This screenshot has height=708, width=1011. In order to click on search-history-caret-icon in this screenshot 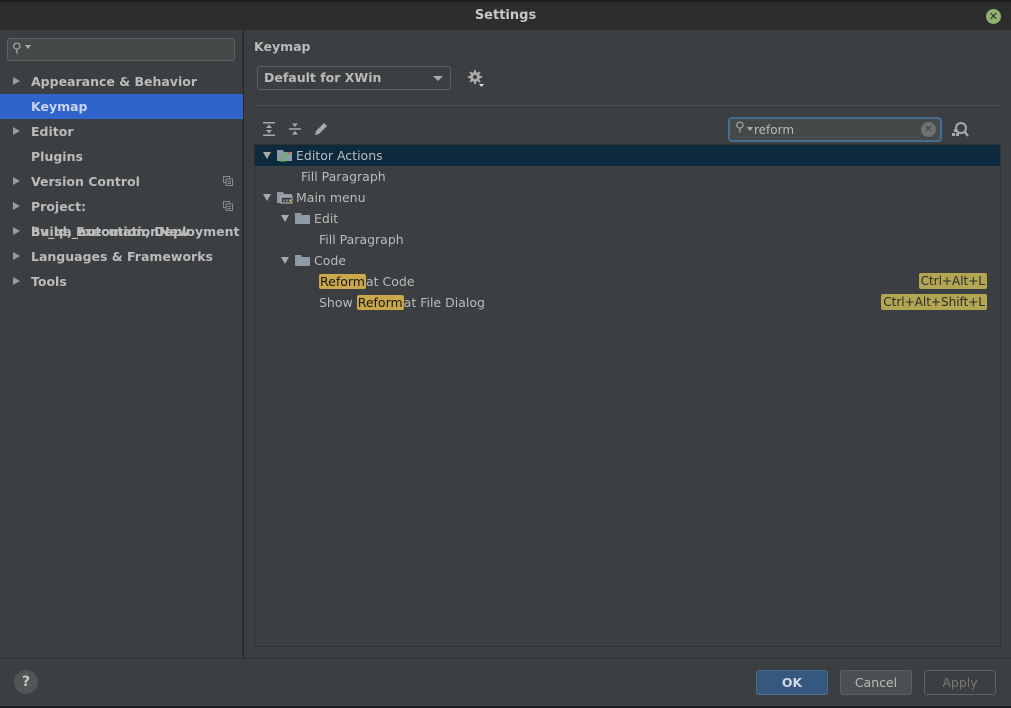, I will do `click(750, 129)`.